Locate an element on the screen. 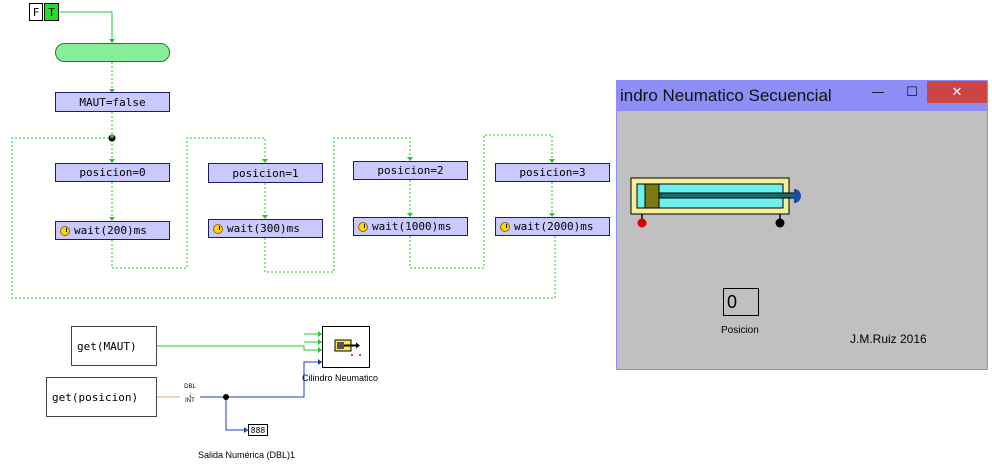  wait-2000-block: wait(2000)ms is located at coordinates (552, 226).